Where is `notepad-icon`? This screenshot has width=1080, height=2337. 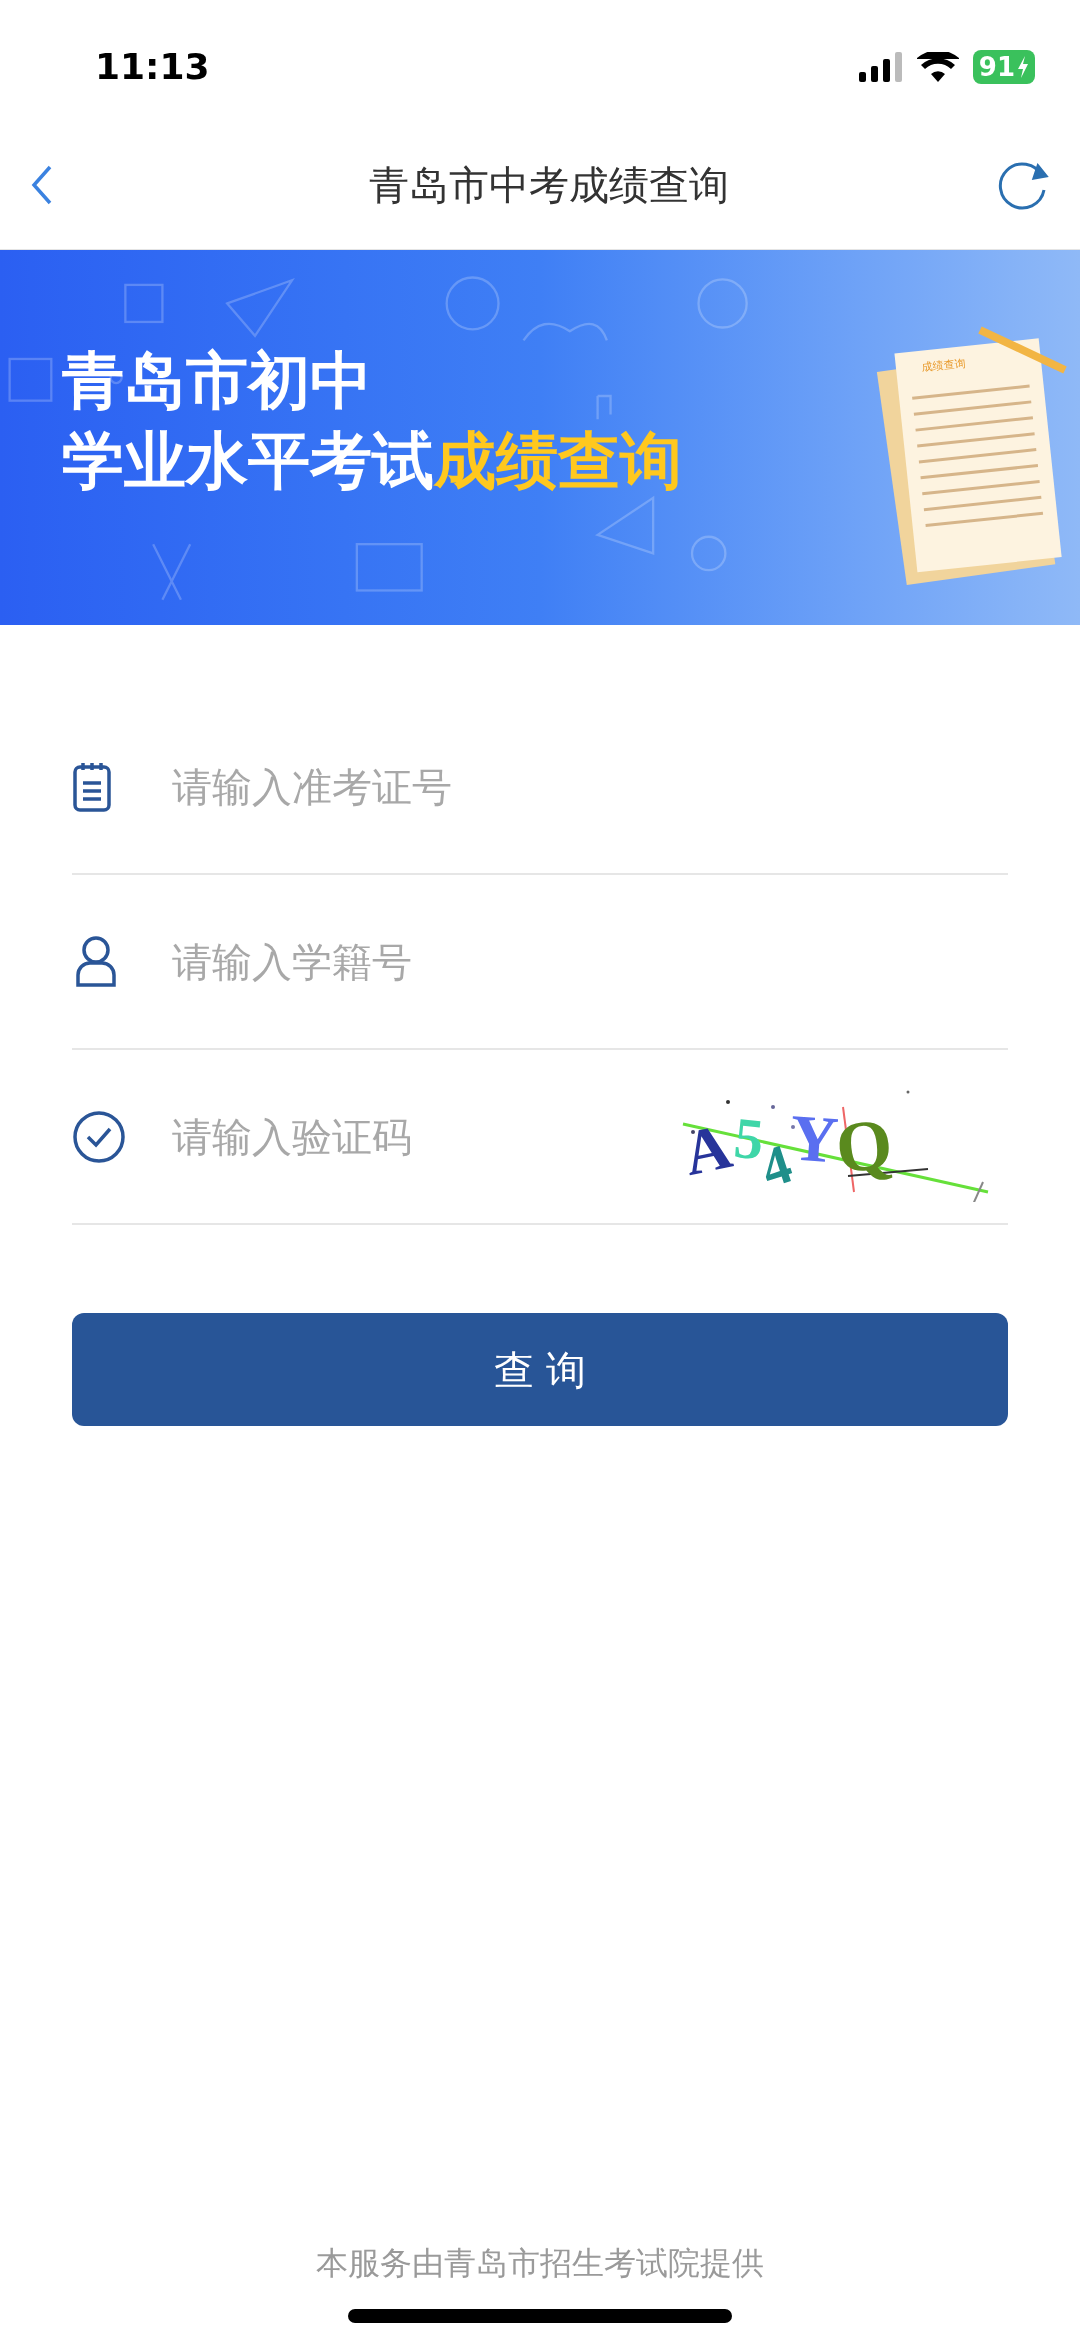
notepad-icon is located at coordinates (92, 786).